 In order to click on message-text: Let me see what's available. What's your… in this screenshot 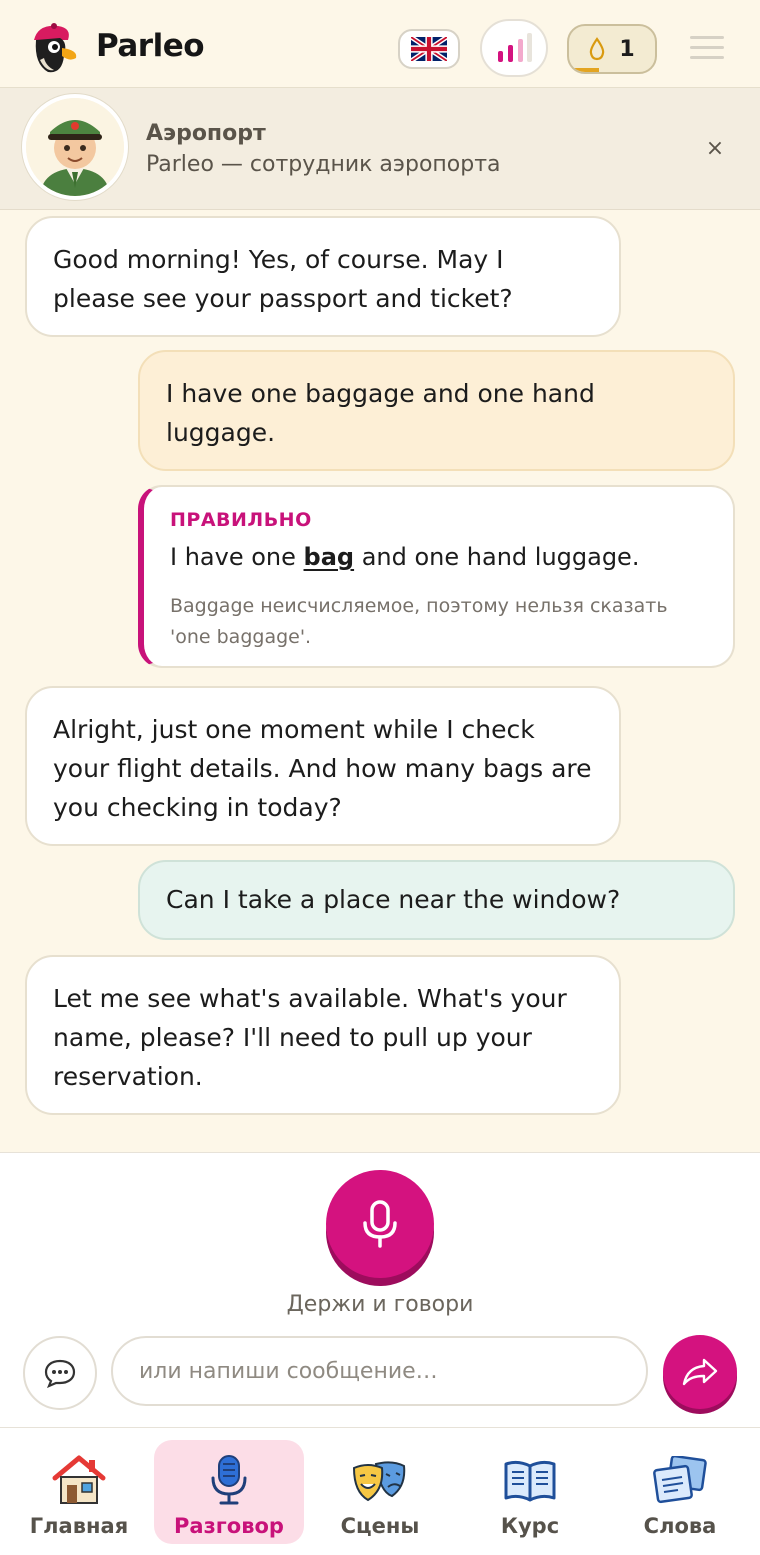, I will do `click(310, 1037)`.